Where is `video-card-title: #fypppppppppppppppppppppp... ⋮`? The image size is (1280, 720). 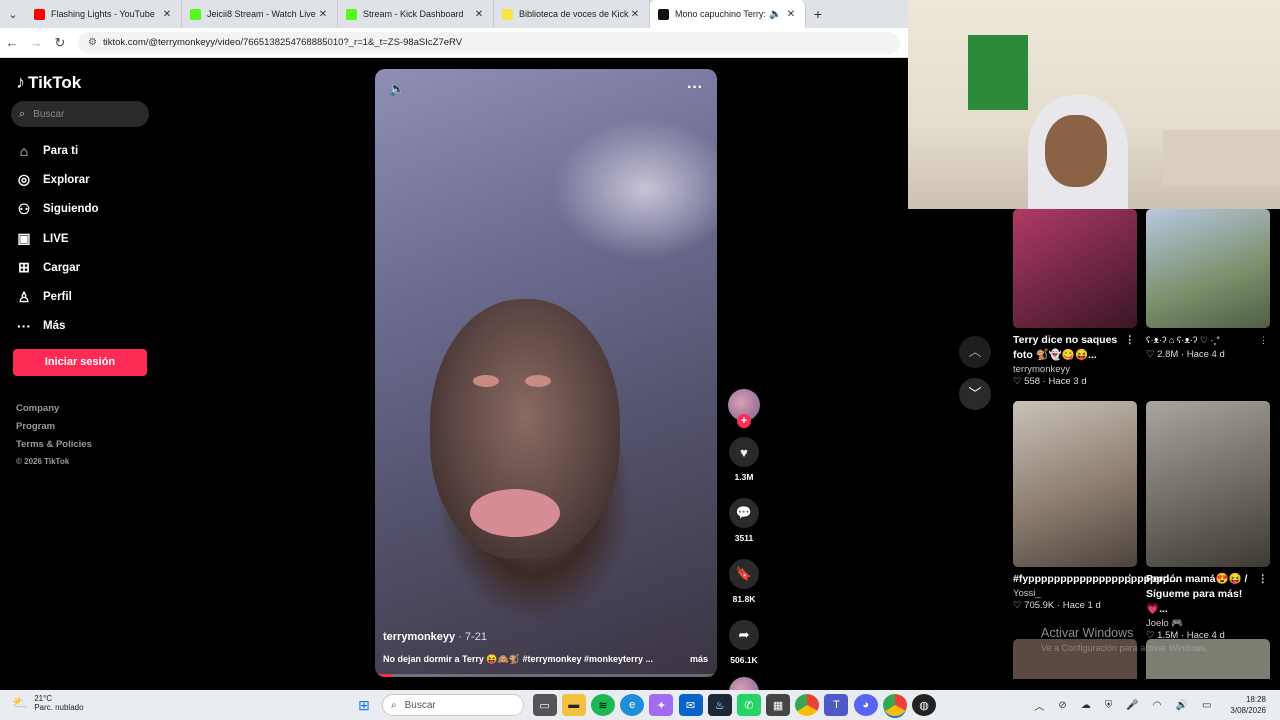 video-card-title: #fypppppppppppppppppppppp... ⋮ is located at coordinates (1095, 579).